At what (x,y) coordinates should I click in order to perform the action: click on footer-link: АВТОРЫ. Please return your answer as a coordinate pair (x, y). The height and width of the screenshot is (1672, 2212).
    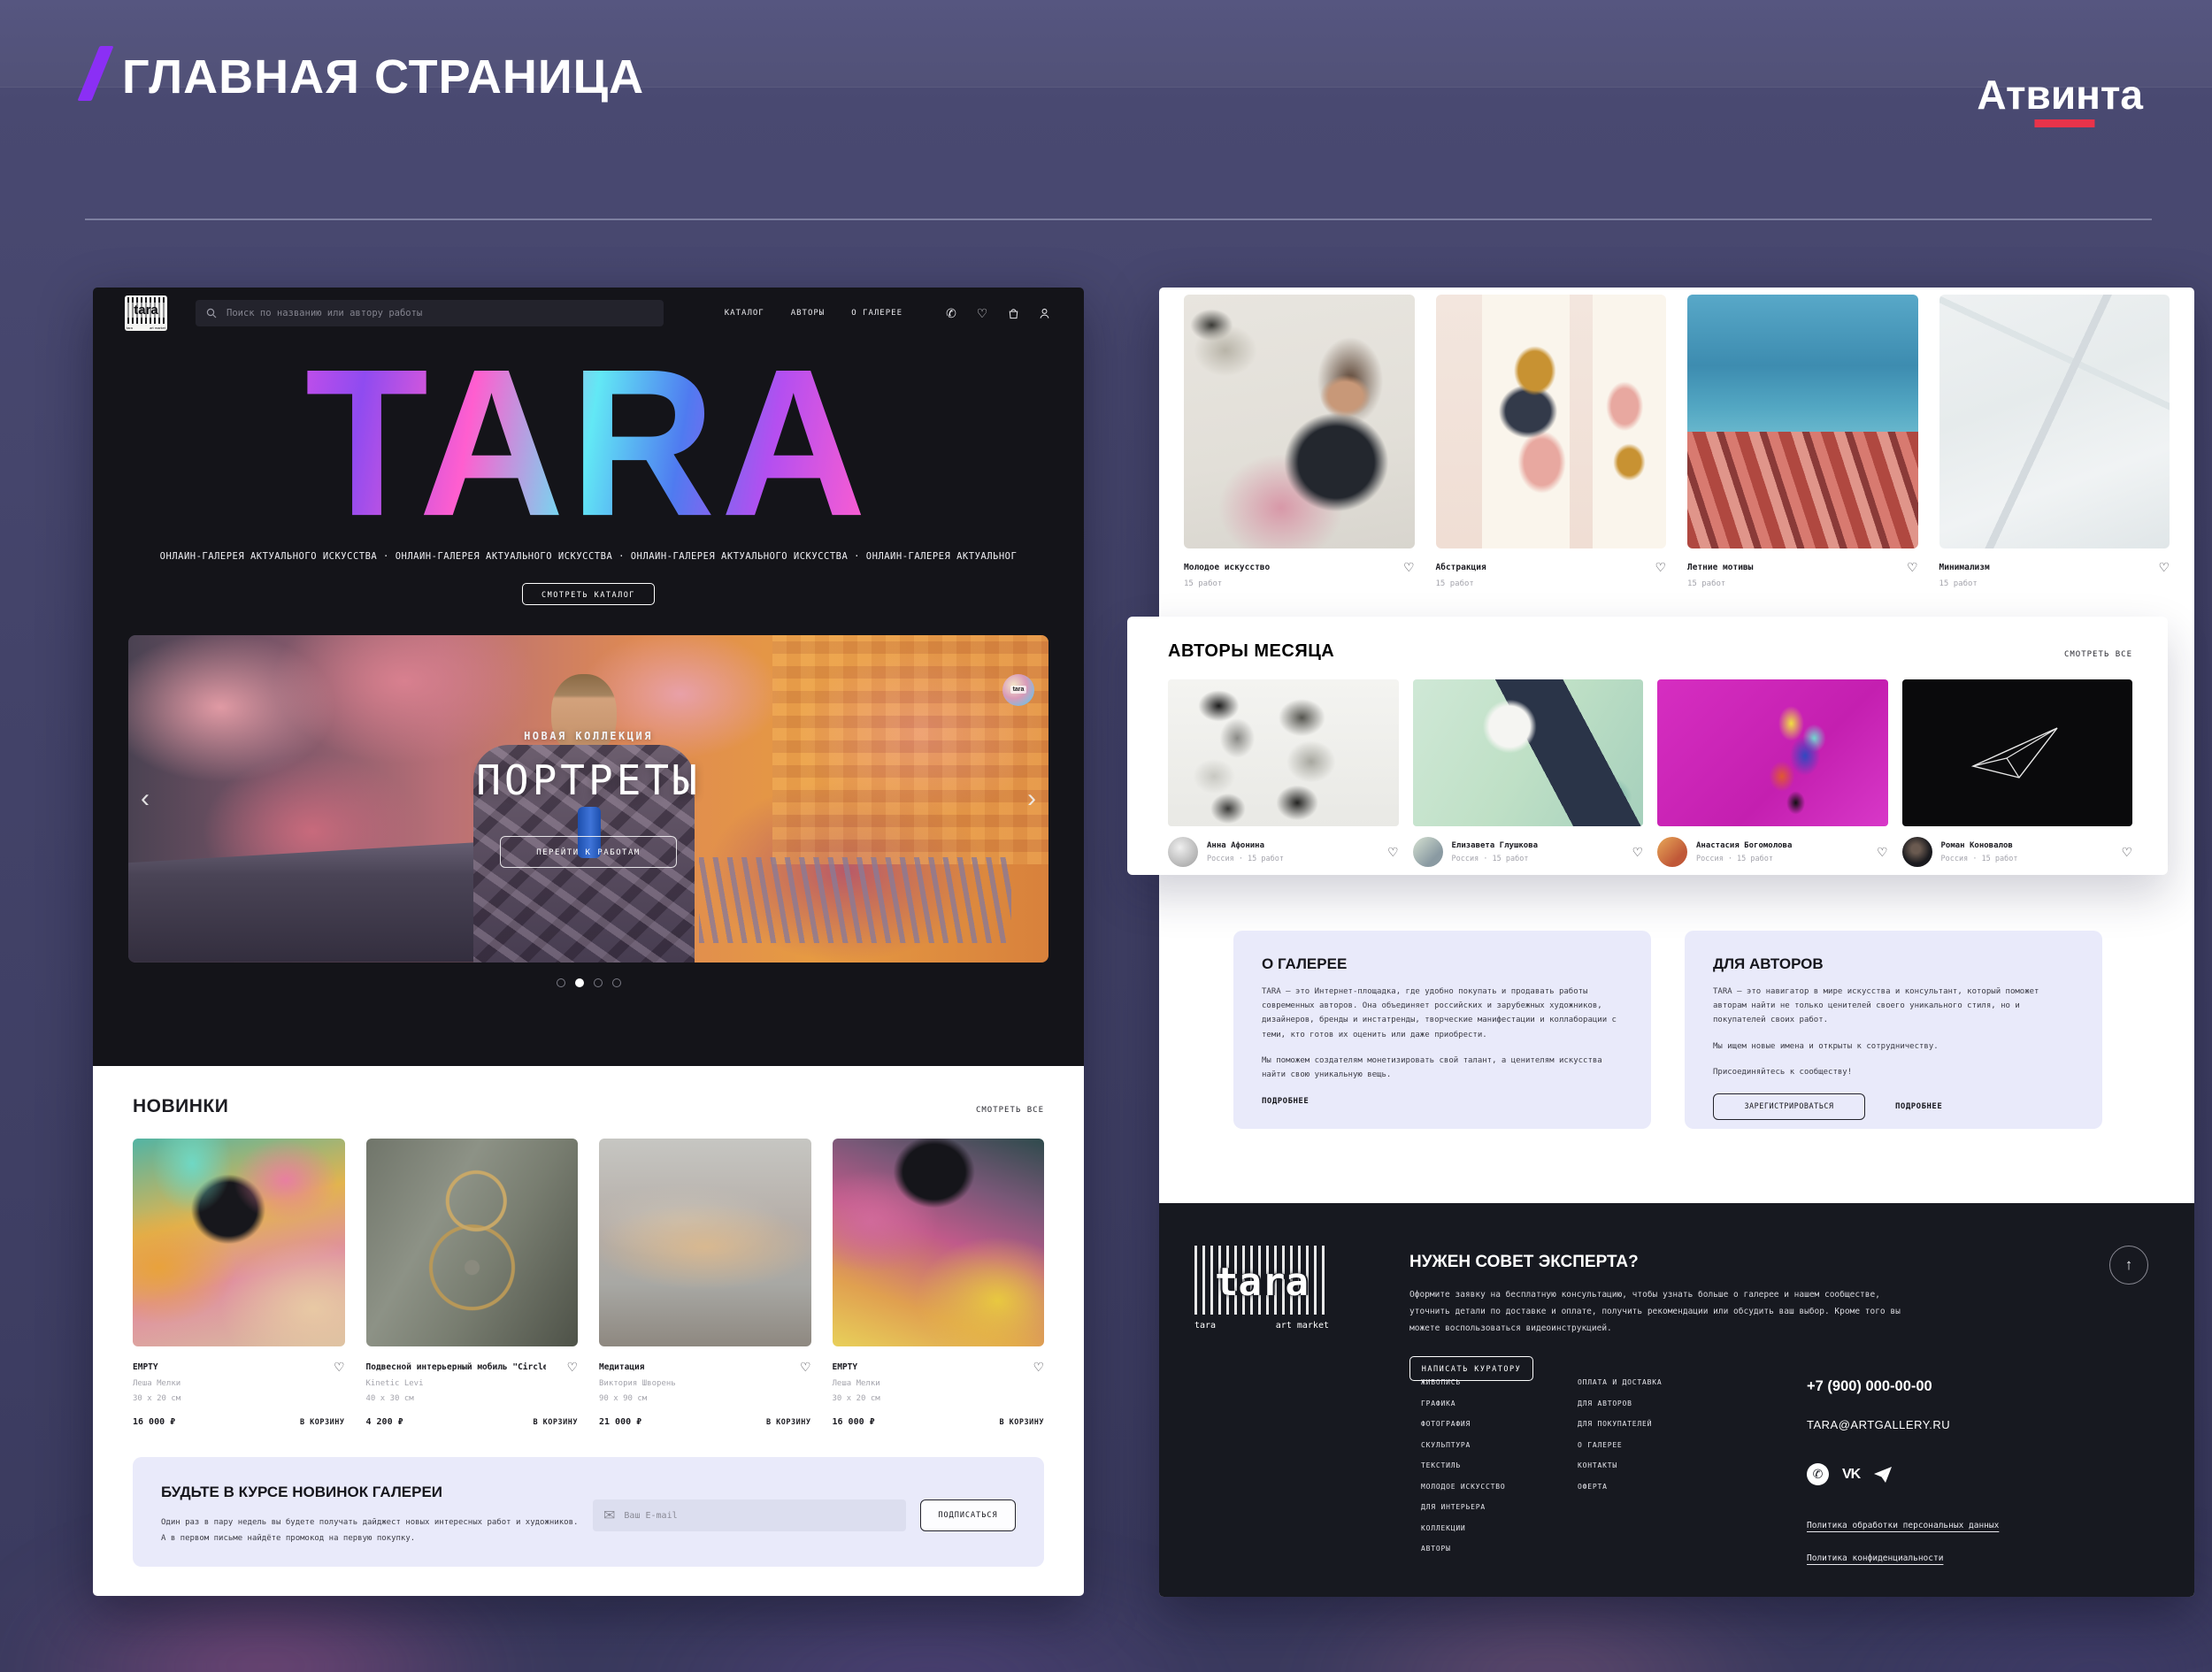
    Looking at the image, I should click on (1463, 1549).